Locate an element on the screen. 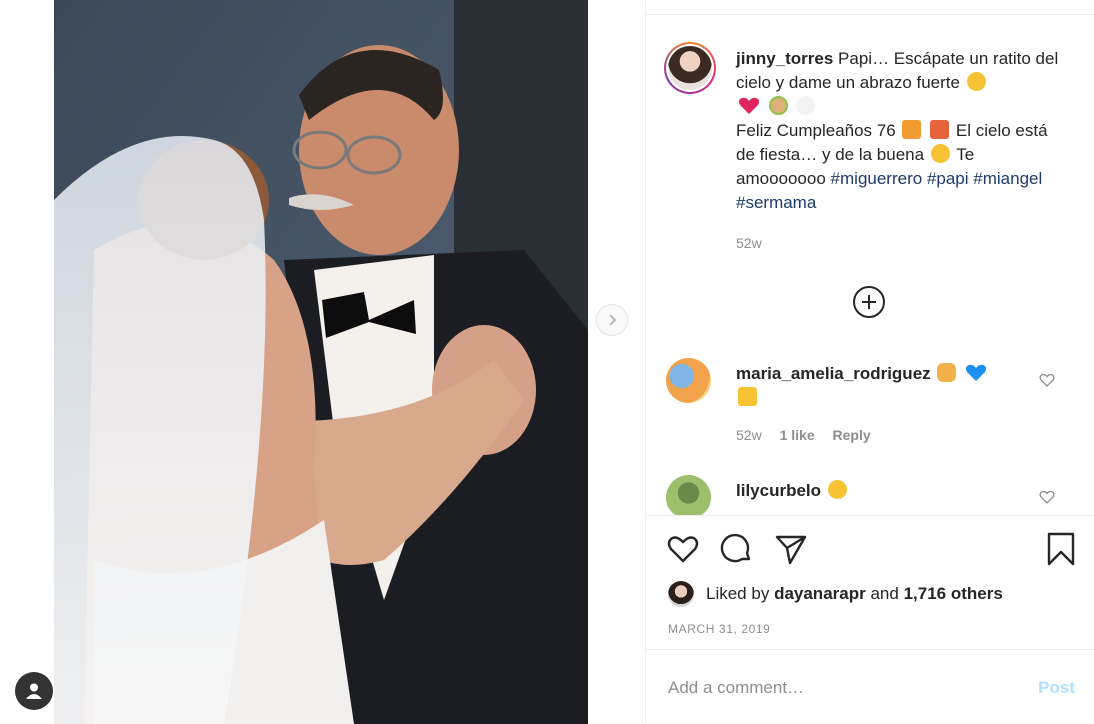 The width and height of the screenshot is (1094, 724). post-date: MARCH 31, 2019 is located at coordinates (719, 629).